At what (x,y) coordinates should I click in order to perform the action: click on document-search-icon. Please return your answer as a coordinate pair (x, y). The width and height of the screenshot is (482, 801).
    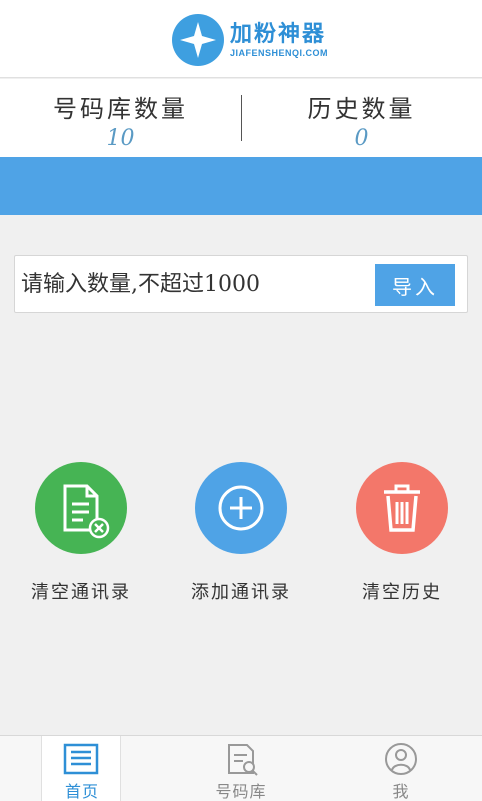
    Looking at the image, I should click on (243, 760).